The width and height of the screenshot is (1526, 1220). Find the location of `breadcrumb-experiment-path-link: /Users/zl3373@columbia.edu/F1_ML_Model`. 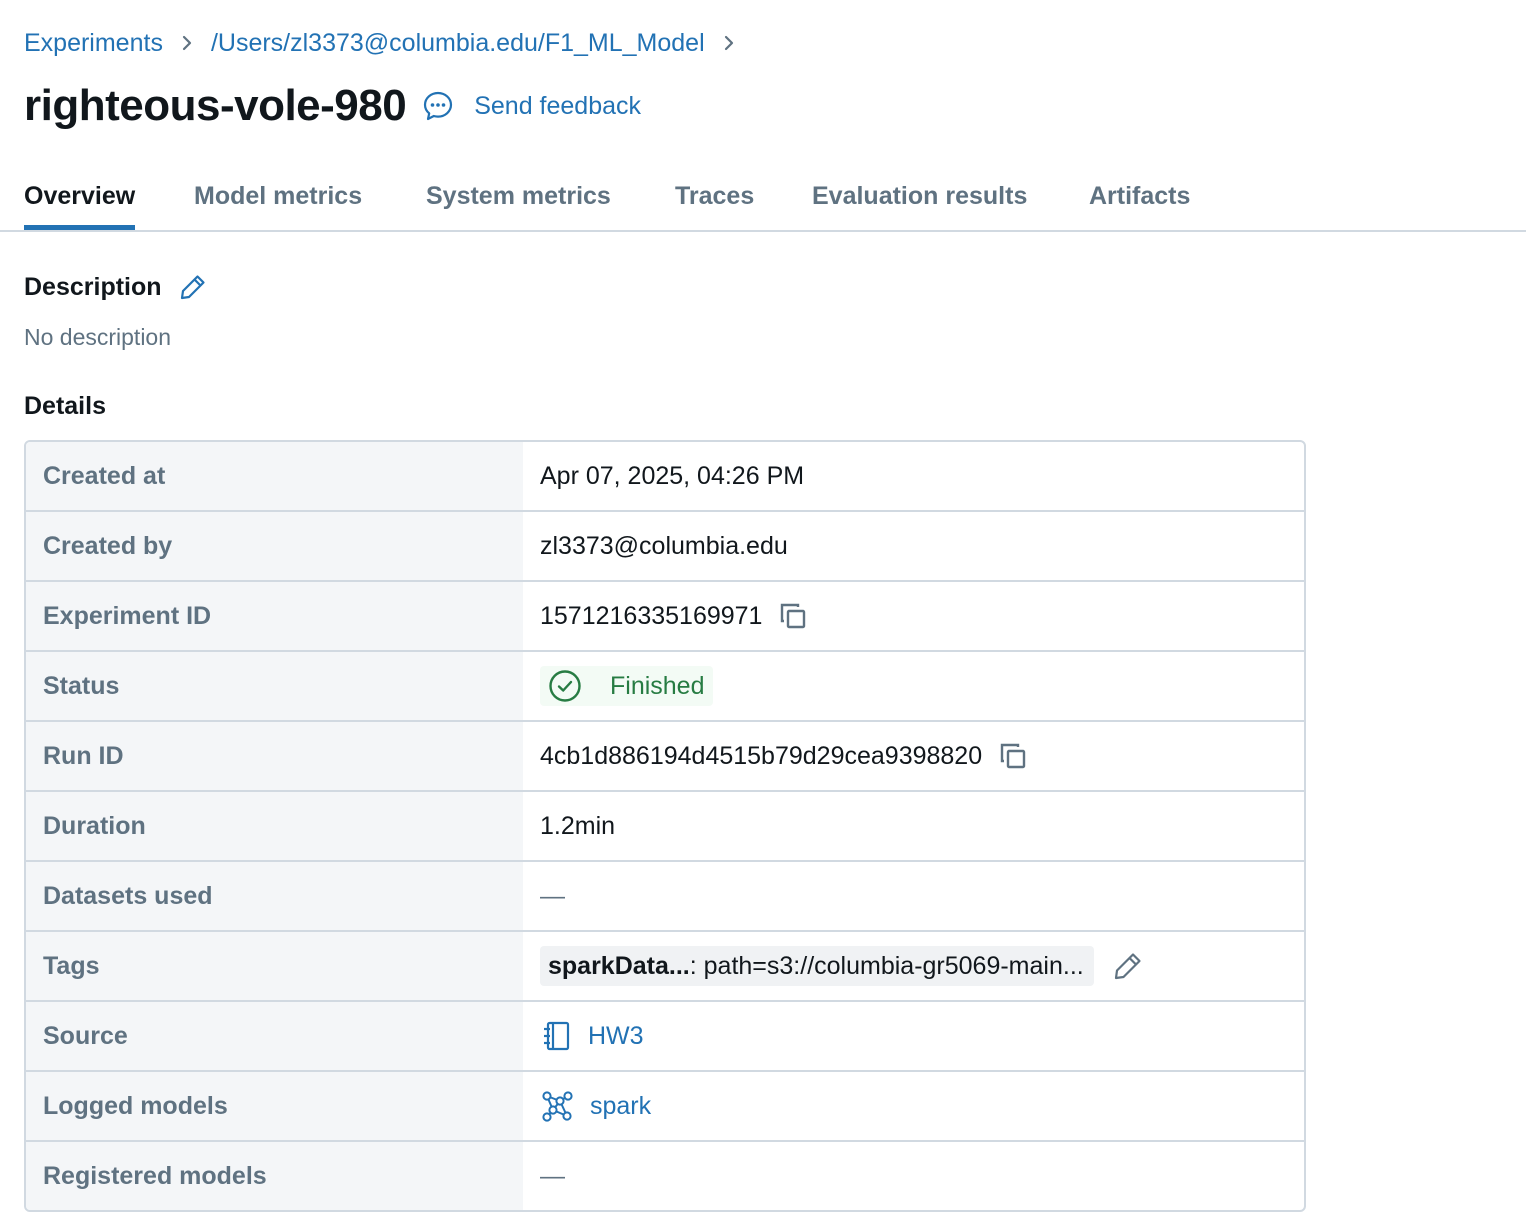

breadcrumb-experiment-path-link: /Users/zl3373@columbia.edu/F1_ML_Model is located at coordinates (458, 43).